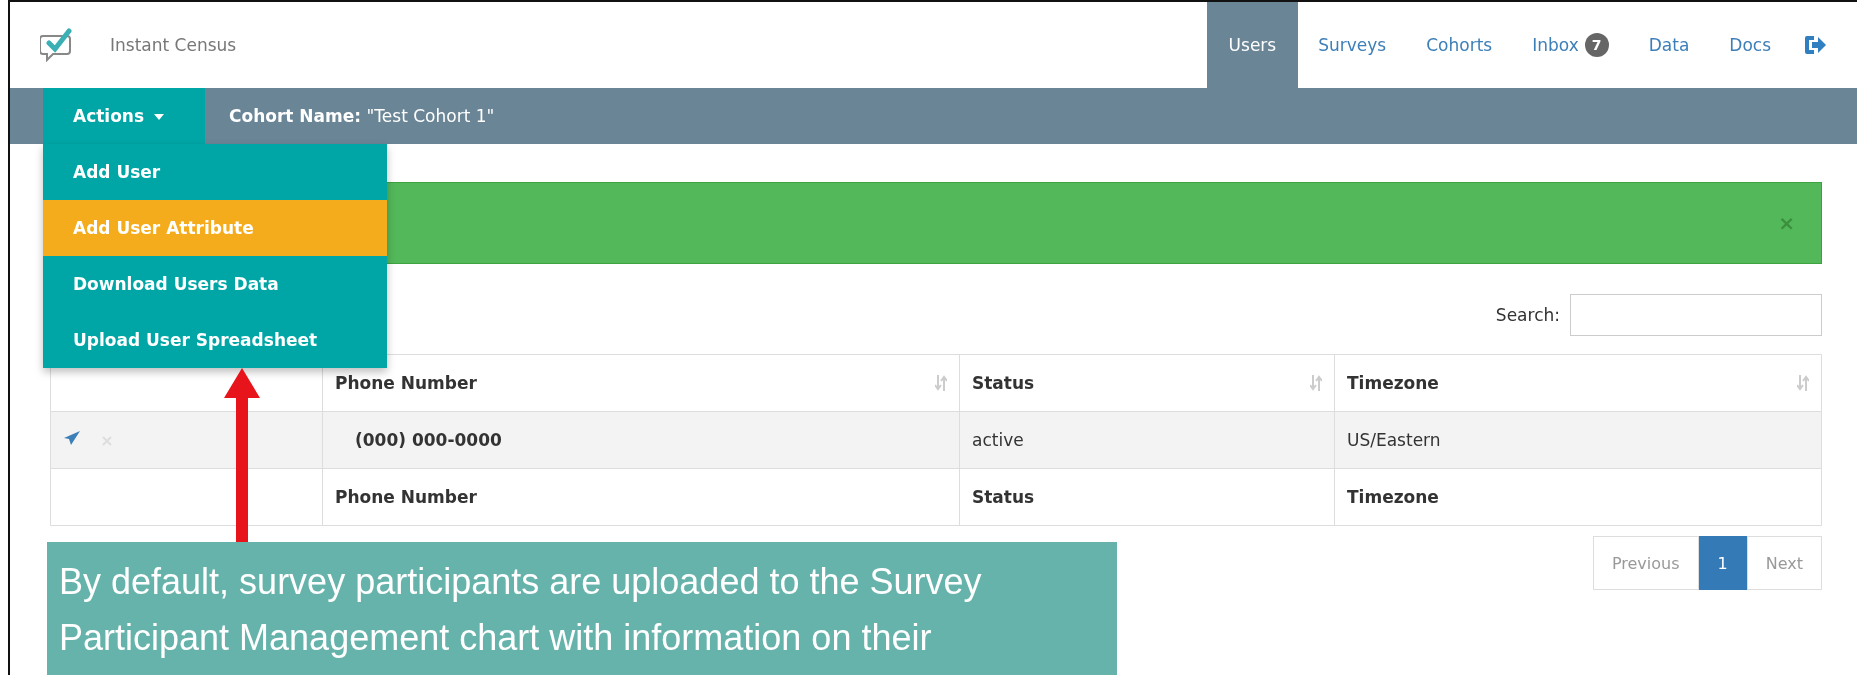 The width and height of the screenshot is (1857, 675). I want to click on table-cell: (000) 000-0000, so click(641, 440).